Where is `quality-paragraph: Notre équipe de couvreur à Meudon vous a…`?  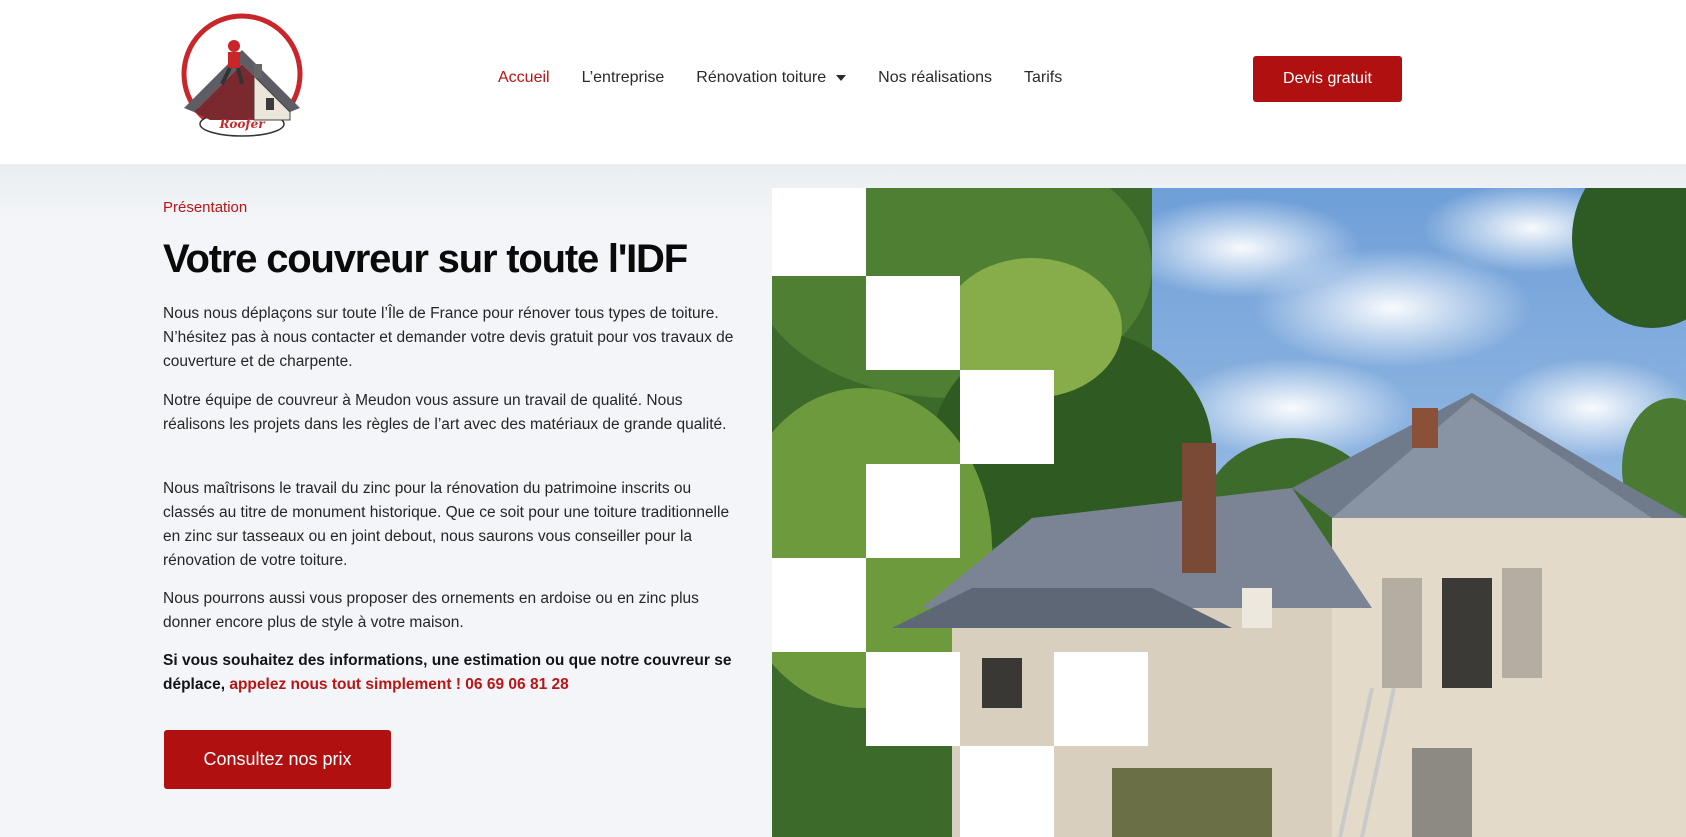
quality-paragraph: Notre équipe de couvreur à Meudon vous a… is located at coordinates (445, 412).